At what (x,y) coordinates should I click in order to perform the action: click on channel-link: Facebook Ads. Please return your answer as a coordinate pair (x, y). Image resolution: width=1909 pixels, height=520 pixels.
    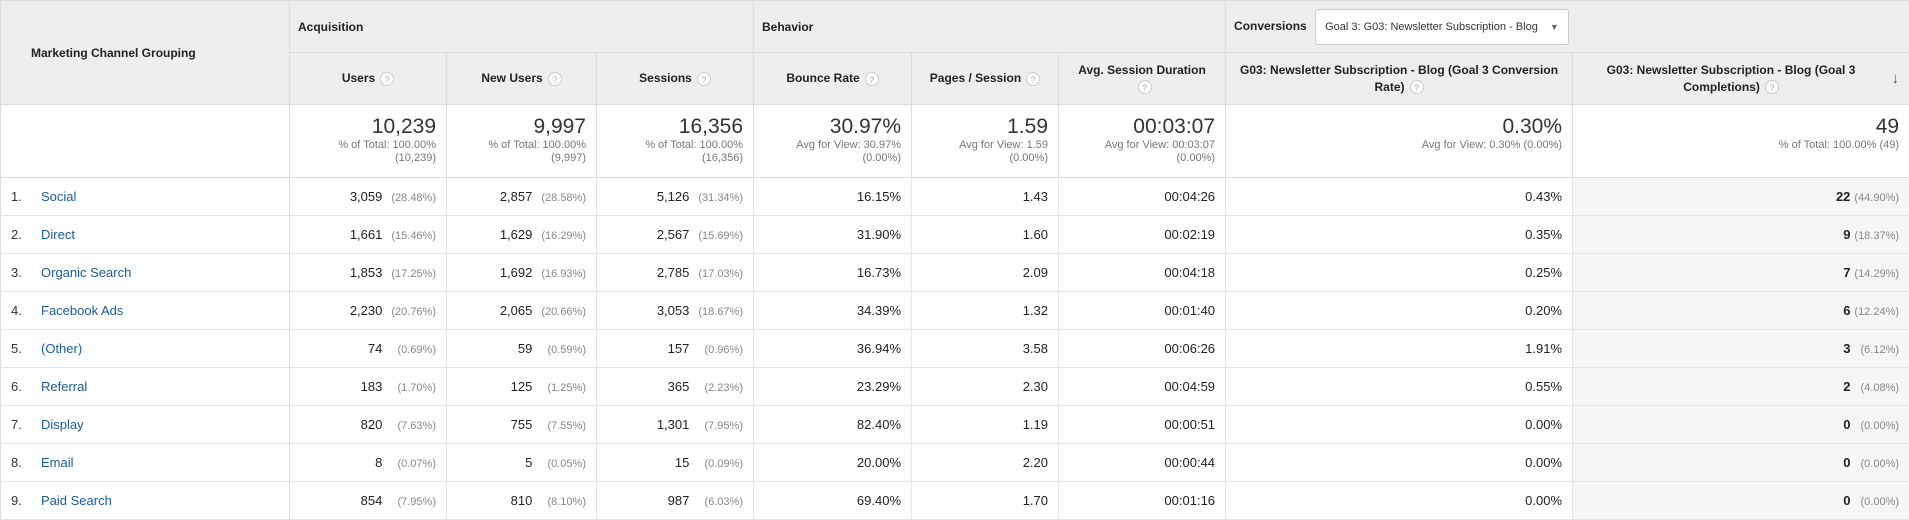
    Looking at the image, I should click on (82, 310).